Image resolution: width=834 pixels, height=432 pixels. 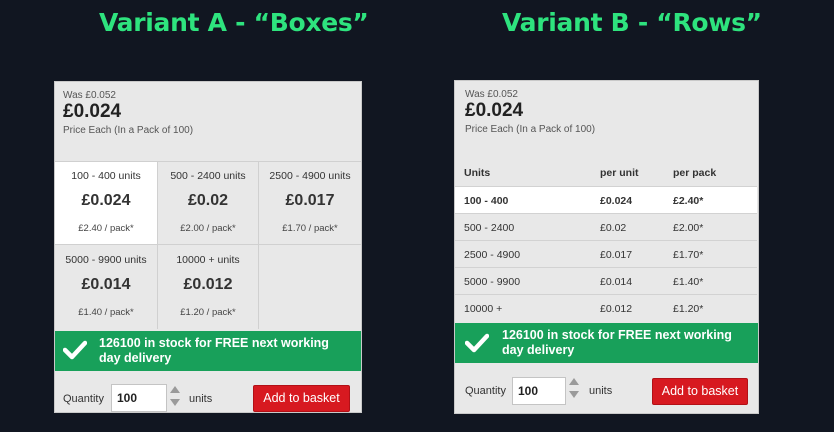 What do you see at coordinates (310, 176) in the screenshot?
I see `box-units: 2500 - 4900 units` at bounding box center [310, 176].